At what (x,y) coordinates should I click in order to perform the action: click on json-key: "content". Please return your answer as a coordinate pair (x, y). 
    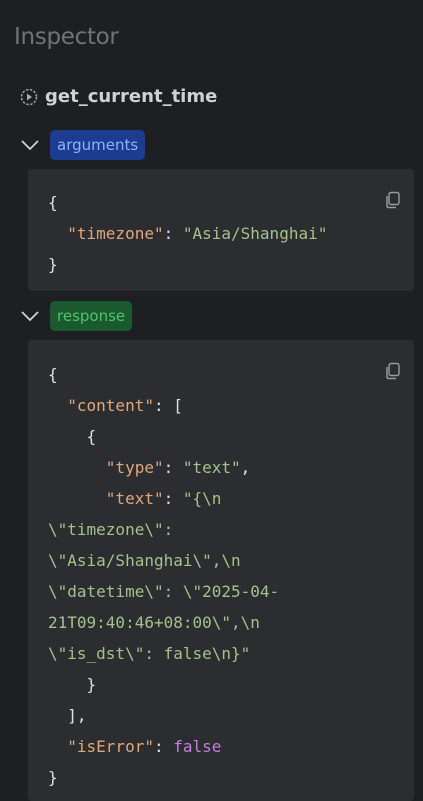
    Looking at the image, I should click on (110, 405).